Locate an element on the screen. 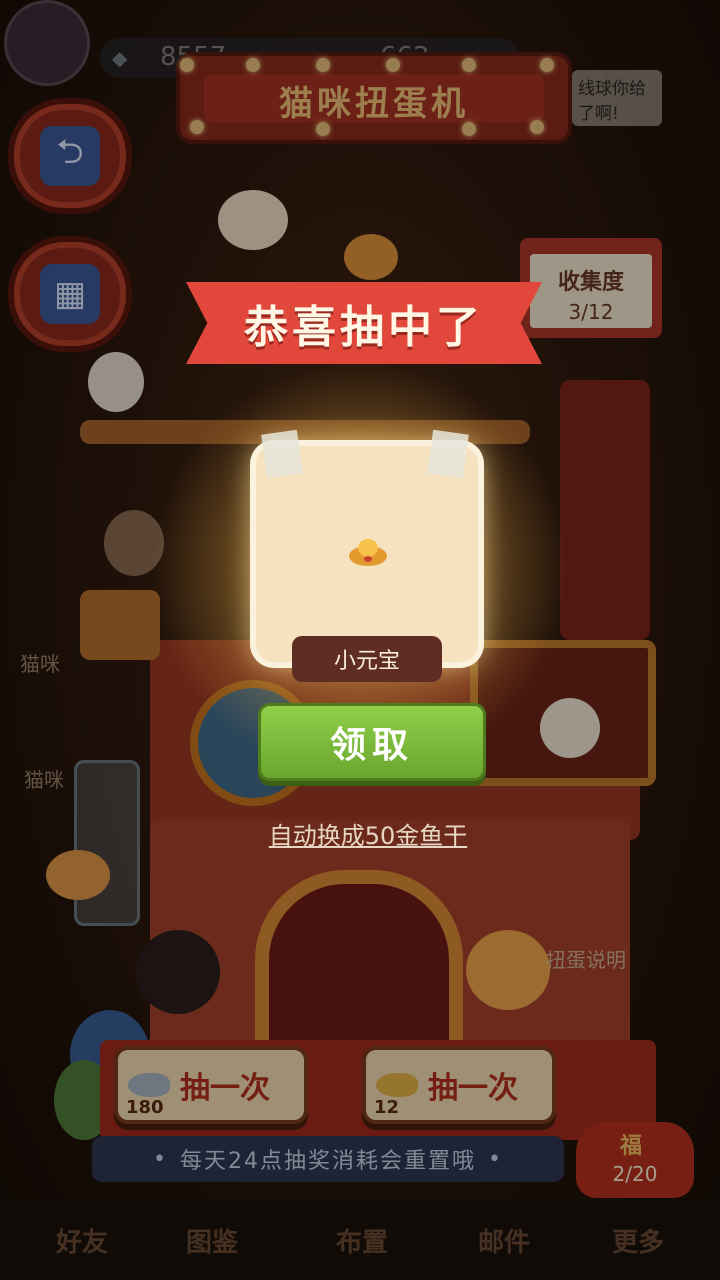  tape-right is located at coordinates (448, 454).